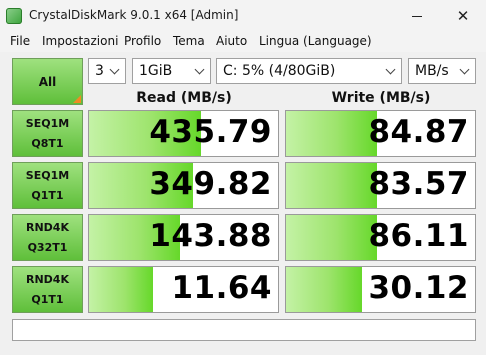  Describe the element at coordinates (381, 98) in the screenshot. I see `write-header: Write (MB/s)` at that location.